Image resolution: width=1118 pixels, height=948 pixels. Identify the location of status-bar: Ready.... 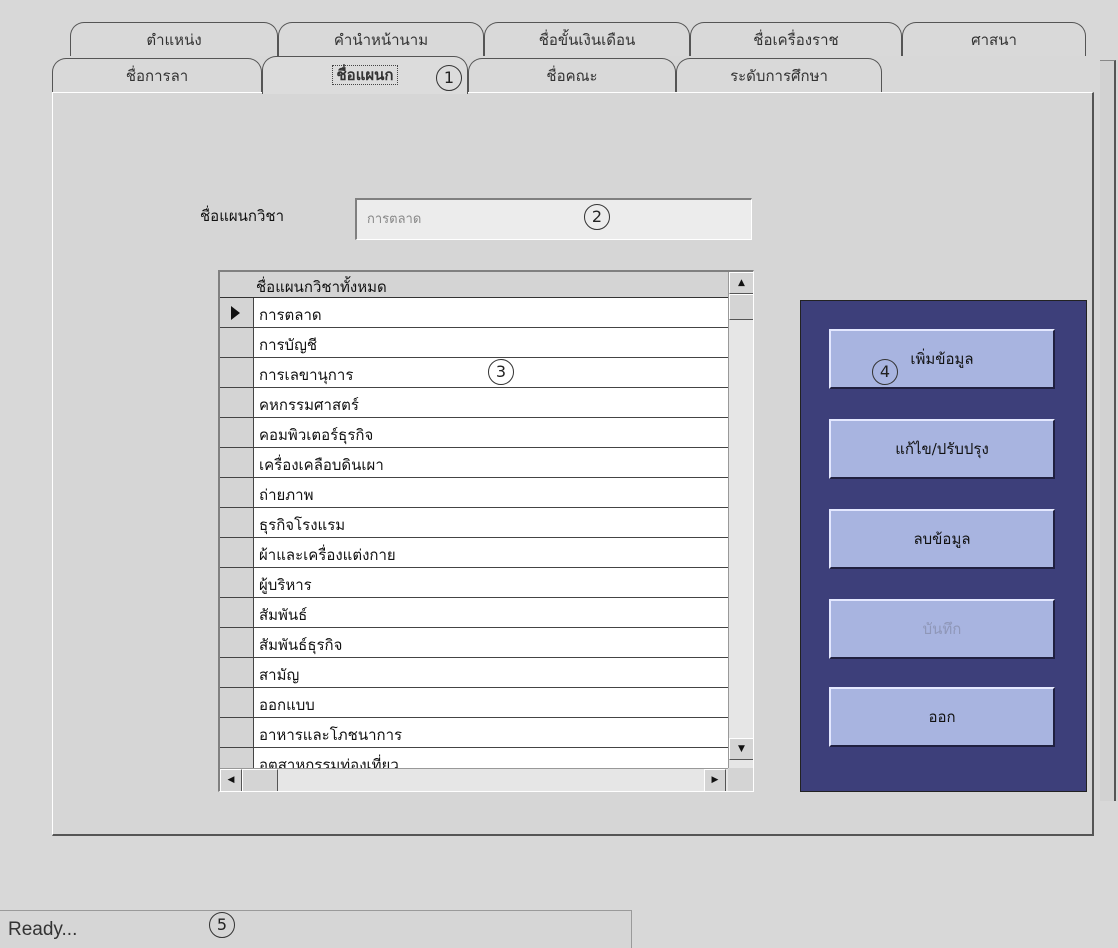
(316, 929).